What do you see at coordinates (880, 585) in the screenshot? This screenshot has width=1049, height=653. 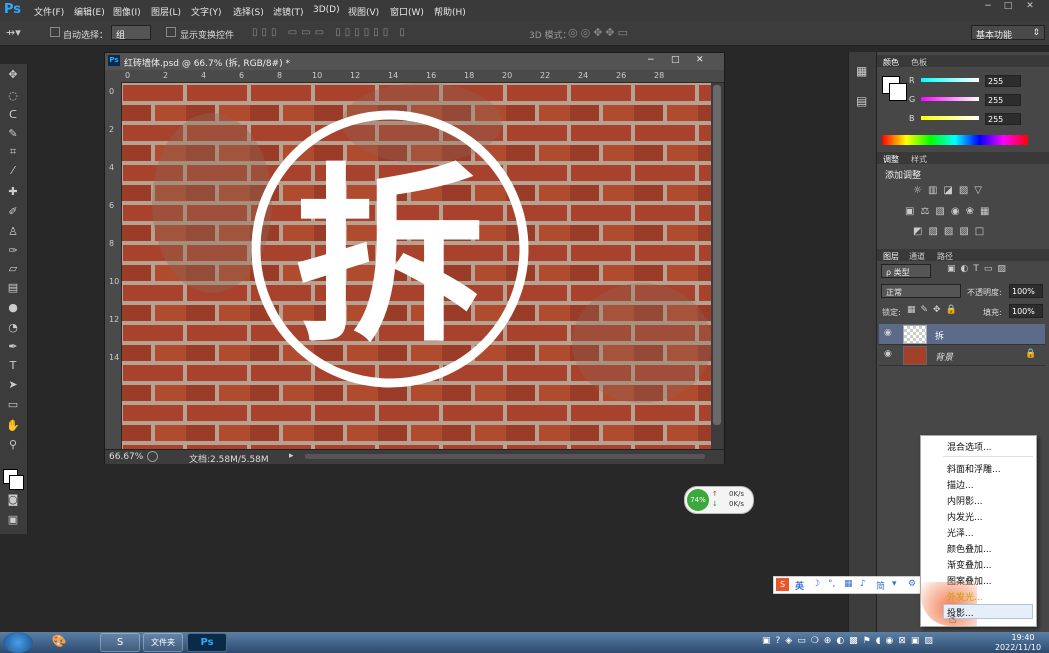 I see `ime-mode: 简` at bounding box center [880, 585].